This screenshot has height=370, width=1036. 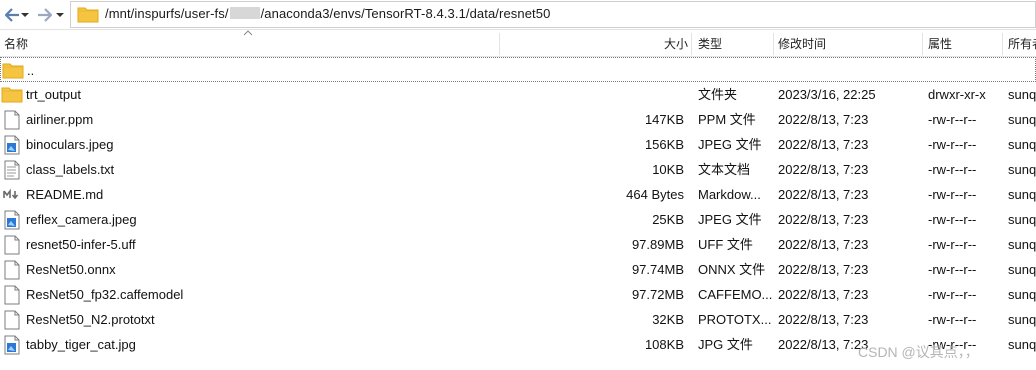 I want to click on file-name: binoculars.jpeg, so click(x=70, y=144).